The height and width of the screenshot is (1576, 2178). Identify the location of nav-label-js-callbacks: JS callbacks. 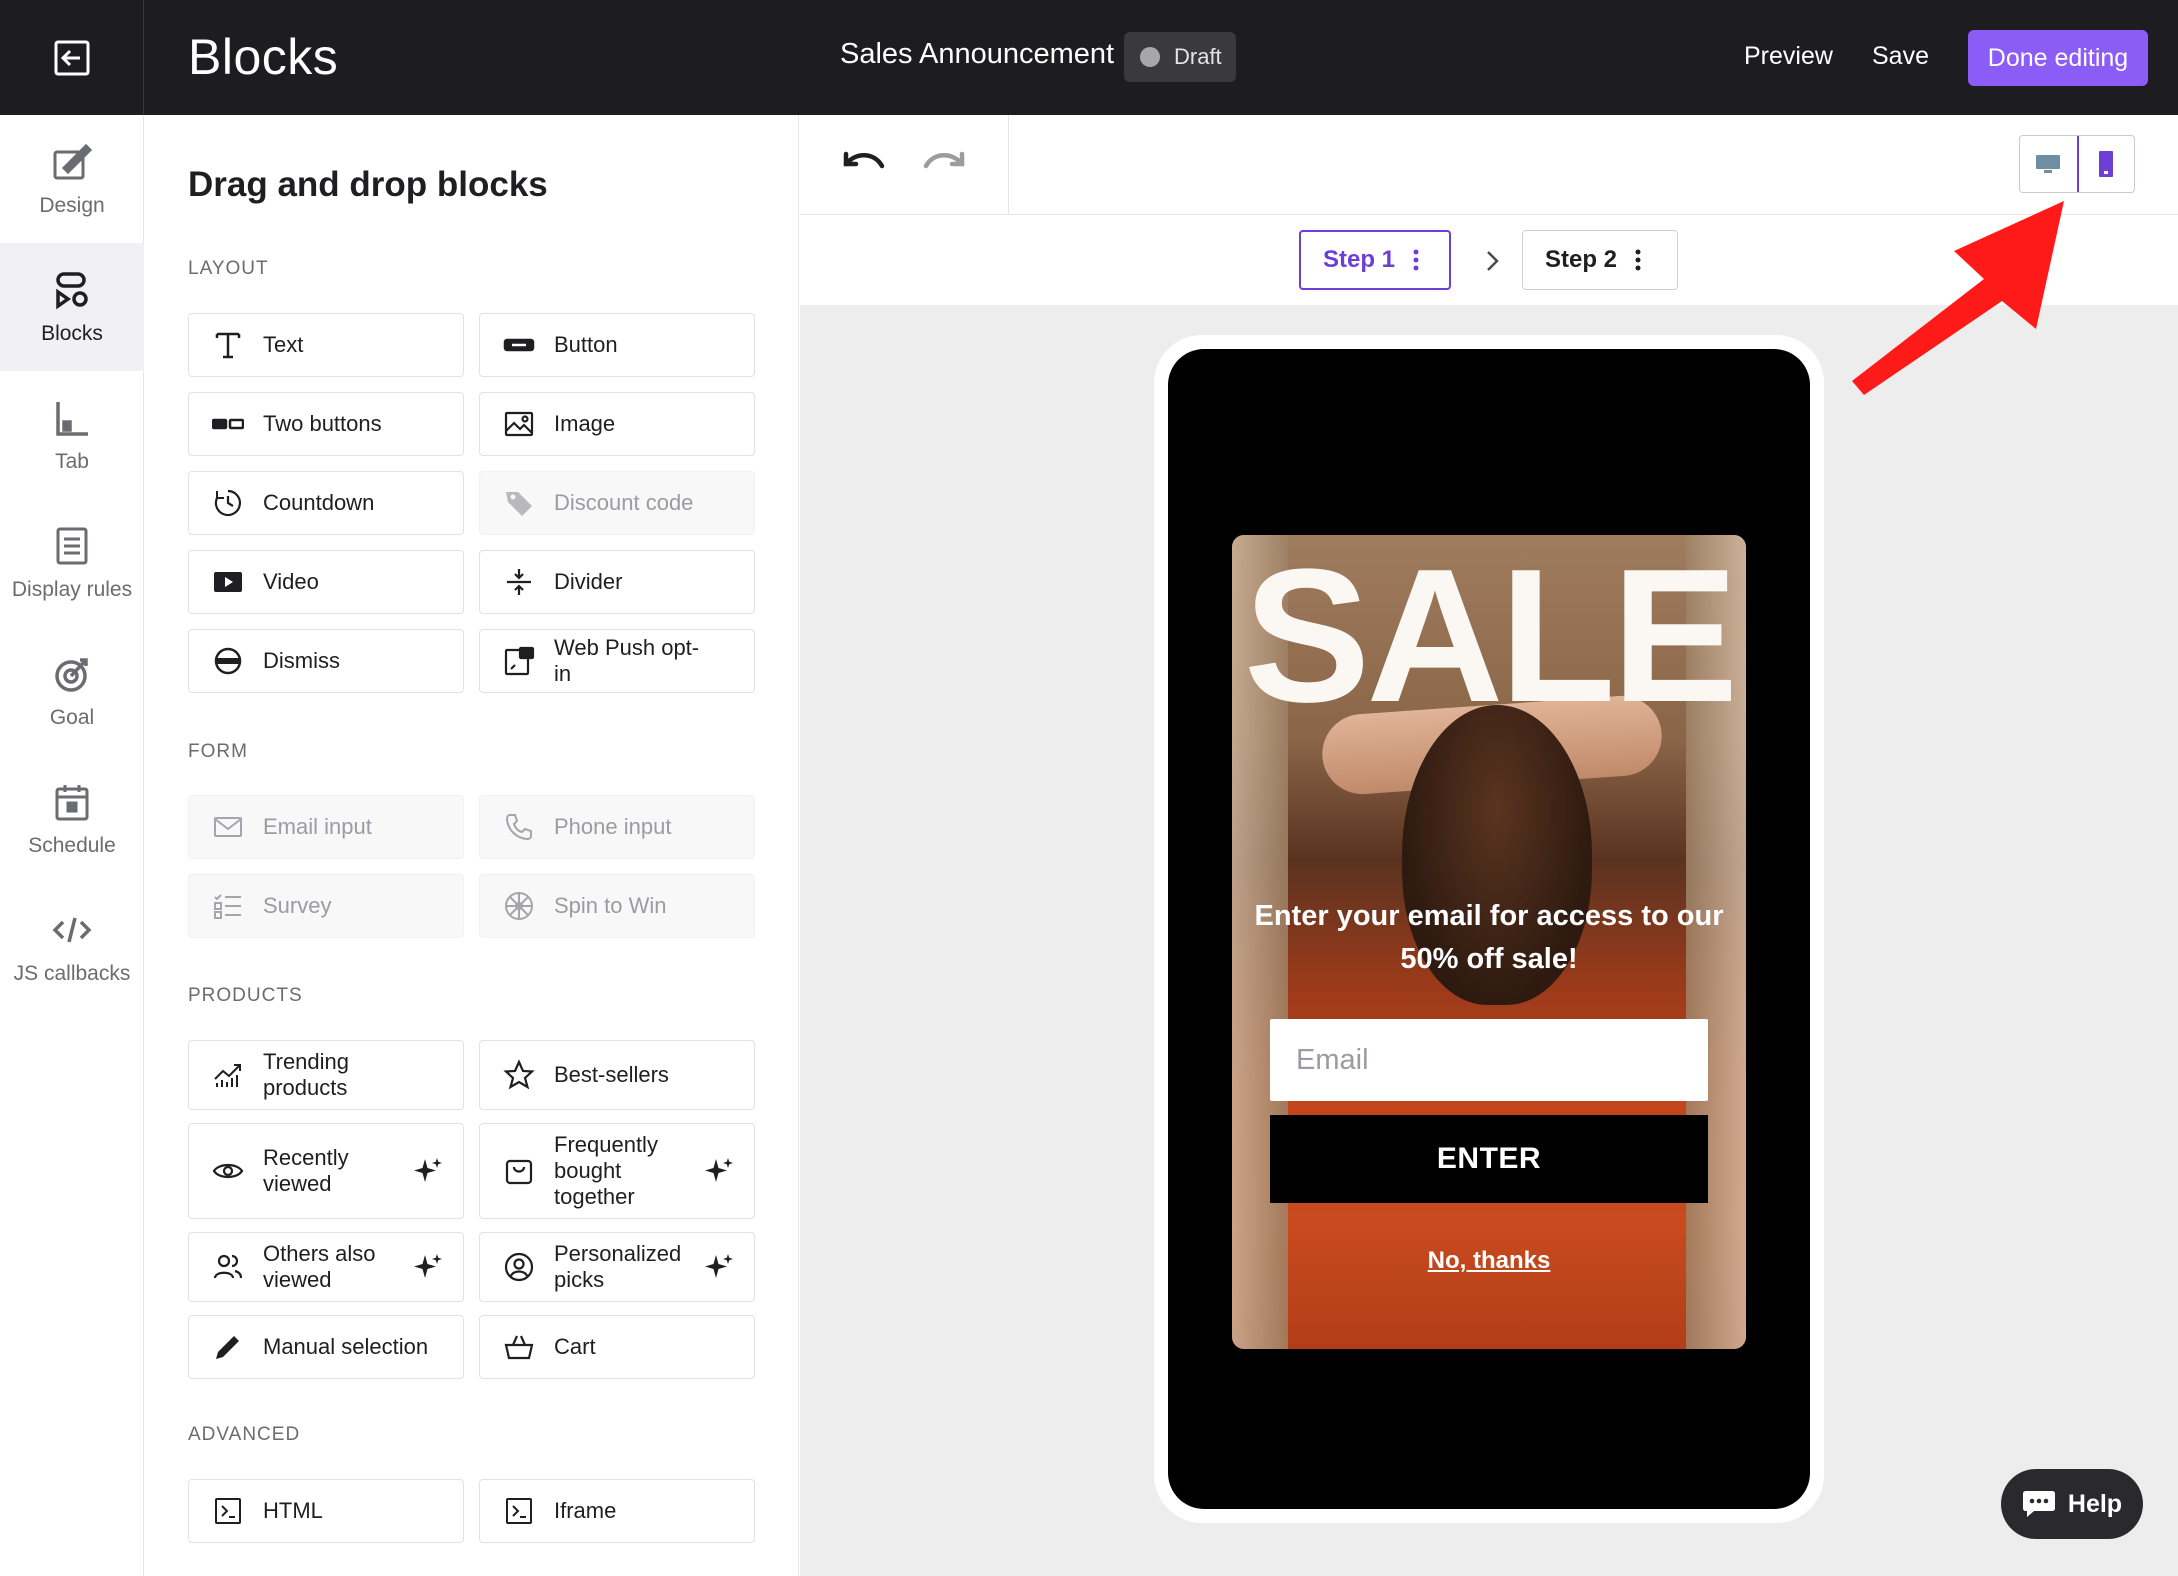
(72, 973).